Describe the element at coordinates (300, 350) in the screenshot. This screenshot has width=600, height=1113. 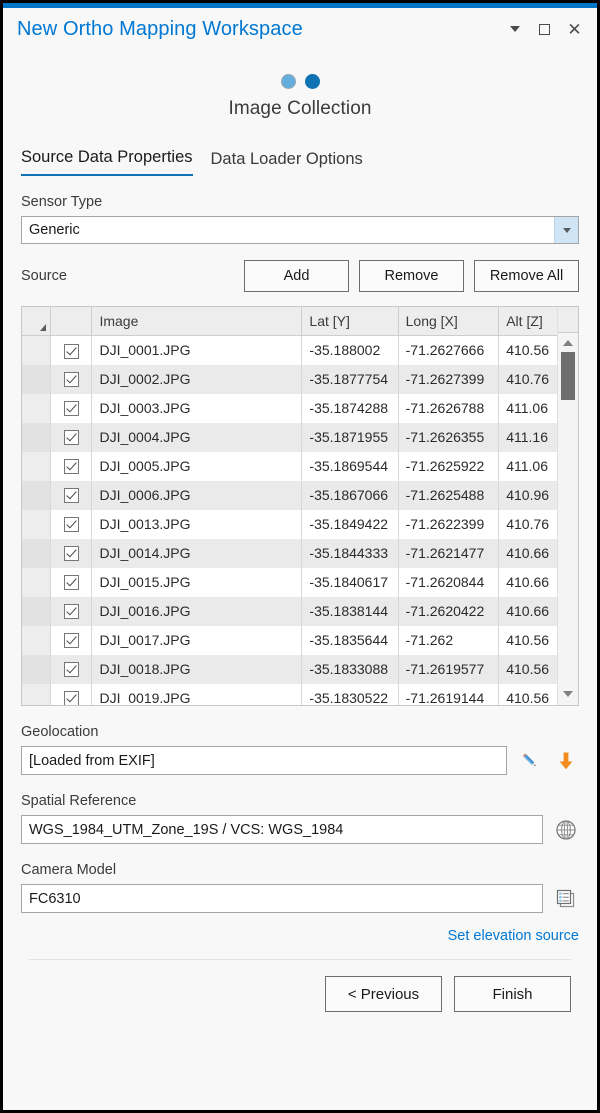
I see `table-row: DJI_0001.JPG -35.188002 -71.2627666 410.56` at that location.